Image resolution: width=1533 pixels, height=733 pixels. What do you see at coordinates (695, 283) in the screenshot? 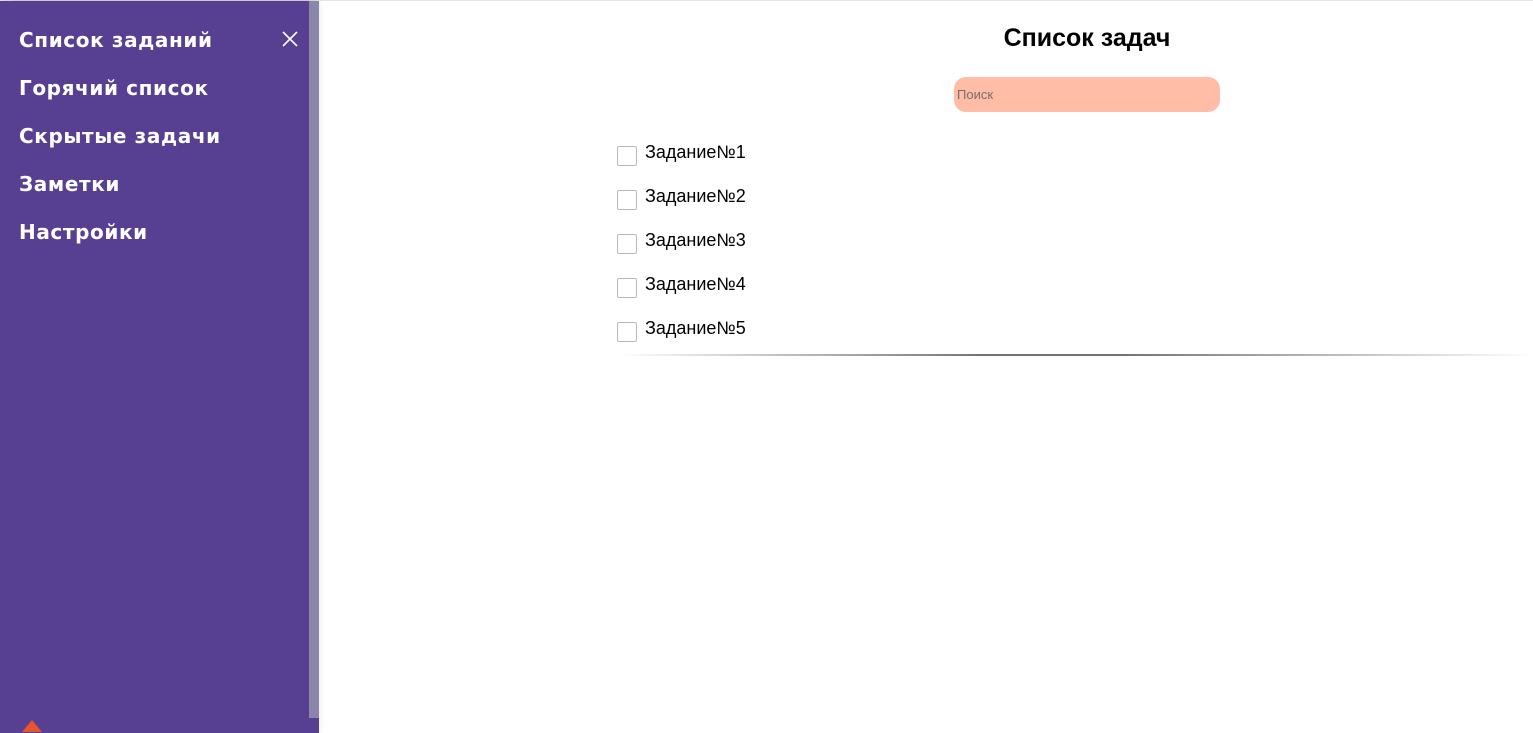
I see `task-label: Задание№4` at bounding box center [695, 283].